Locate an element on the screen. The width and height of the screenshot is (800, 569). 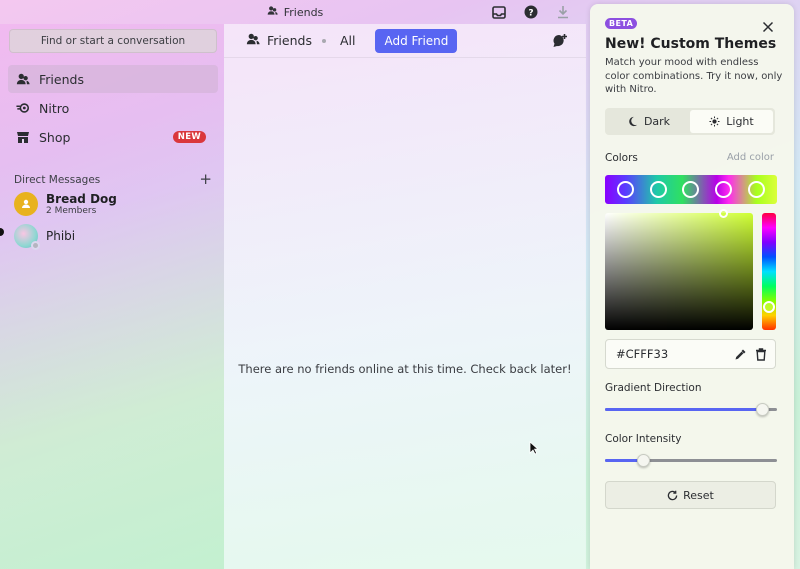
search-conversation-button: Find or start a conversation is located at coordinates (113, 41).